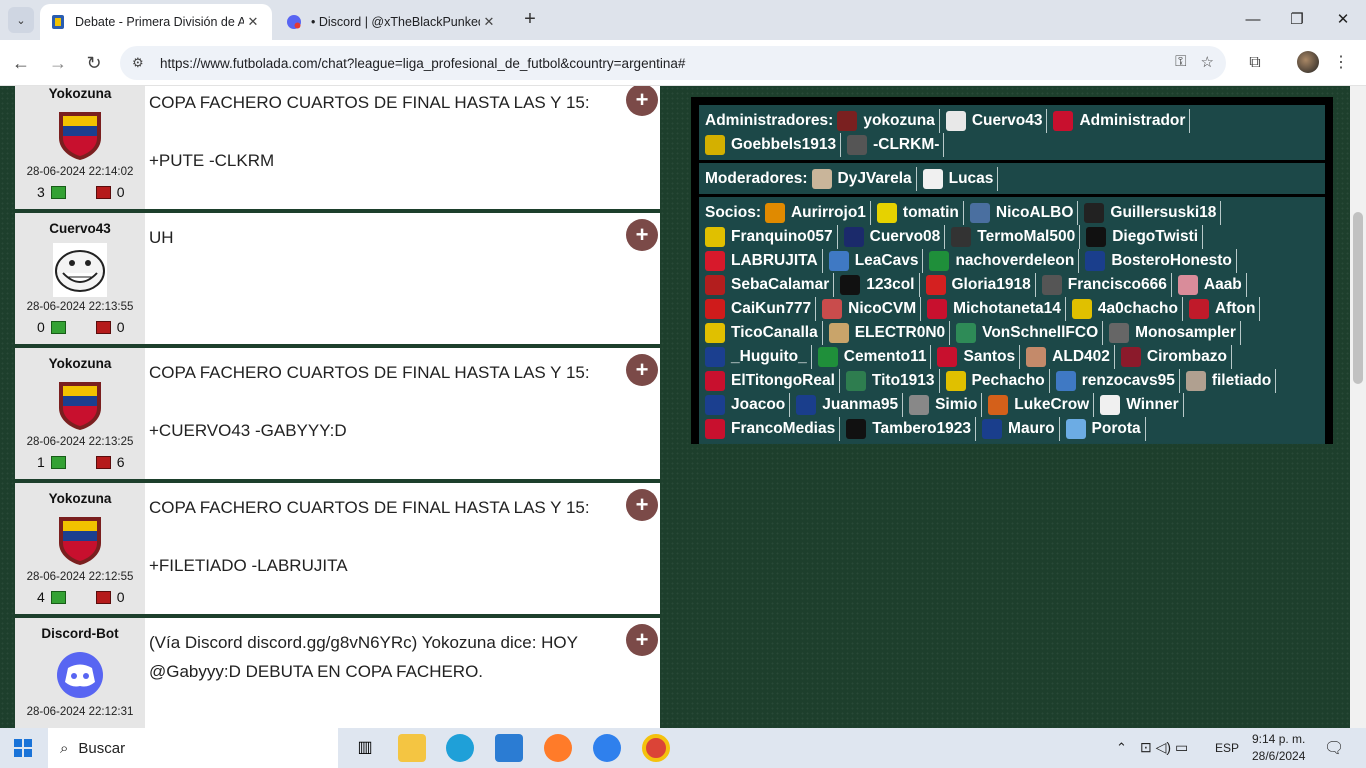 The height and width of the screenshot is (768, 1366). I want to click on admin-user: -CLRKM-, so click(896, 145).